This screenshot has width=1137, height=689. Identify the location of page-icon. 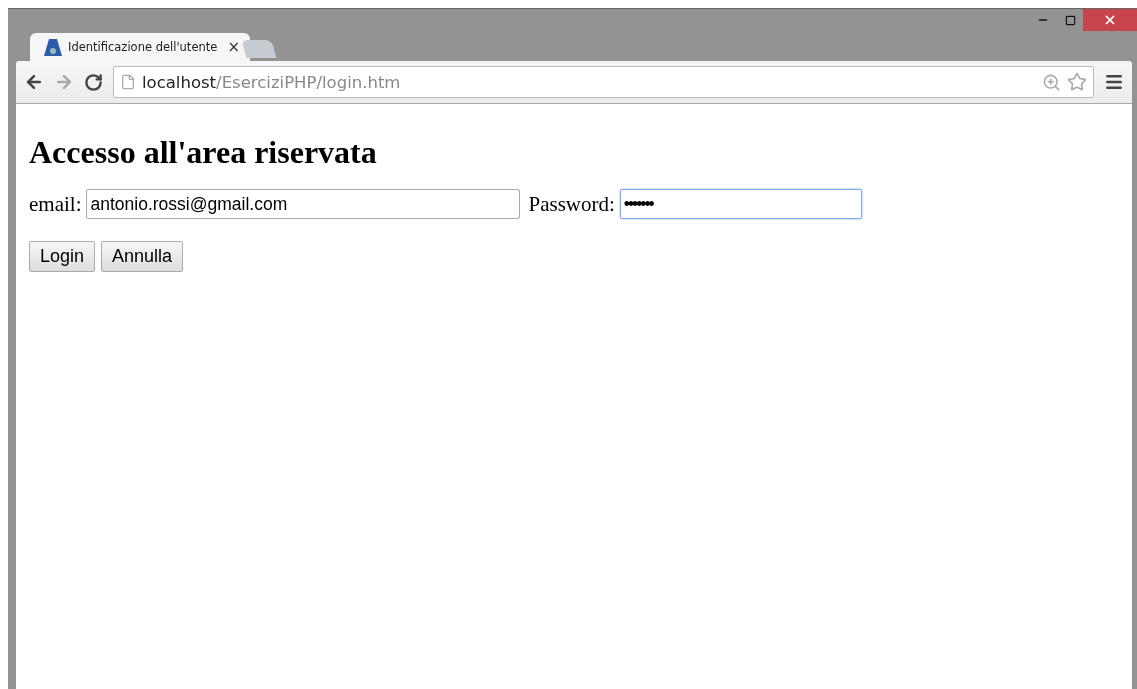
(128, 82).